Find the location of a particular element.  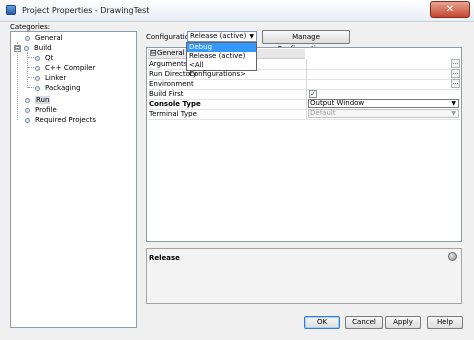

tree-item-label: Profile is located at coordinates (46, 110).